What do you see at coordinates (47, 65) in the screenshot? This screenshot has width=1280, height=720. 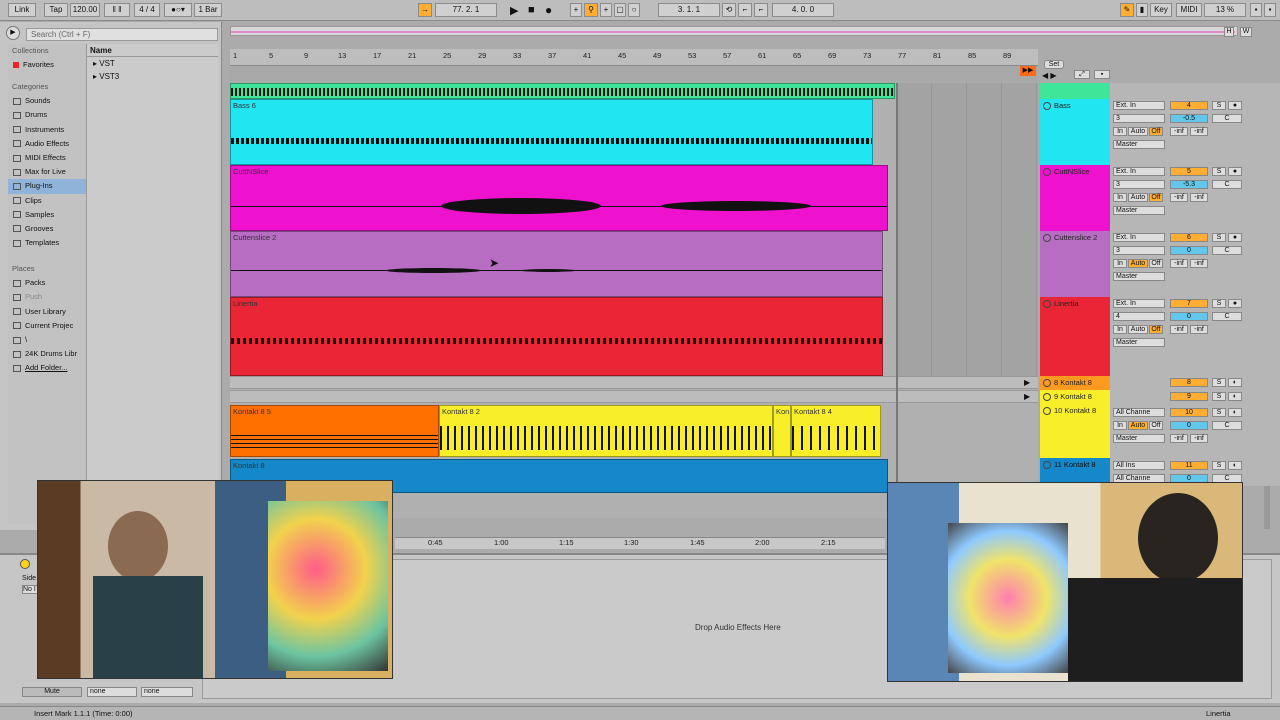 I see `sidebar-item-favorites: Favorites` at bounding box center [47, 65].